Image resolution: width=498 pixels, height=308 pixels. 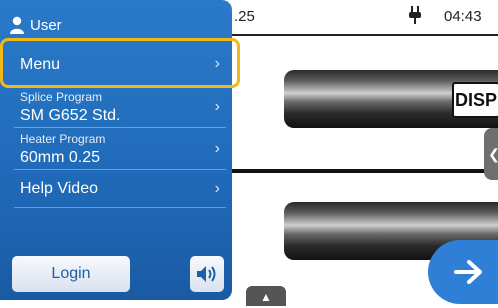 I want to click on speaker-icon, so click(x=206, y=274).